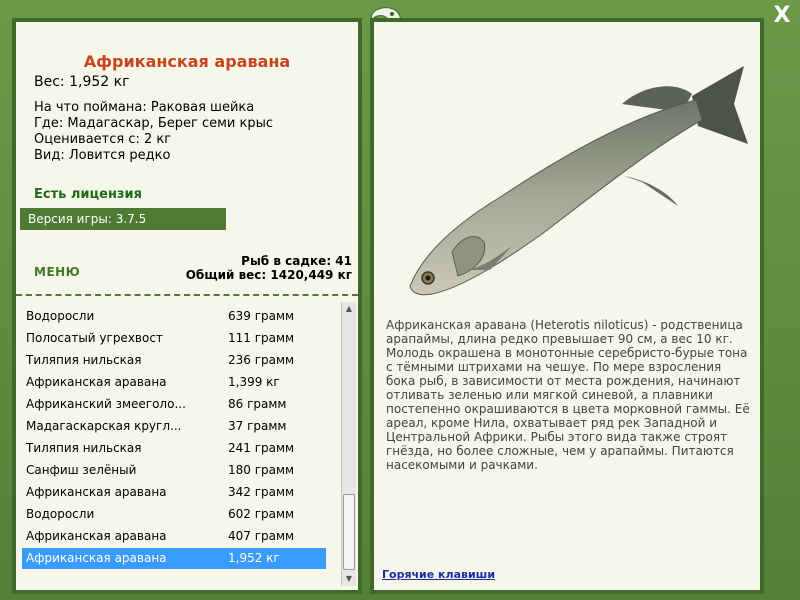  What do you see at coordinates (187, 295) in the screenshot?
I see `dashed-divider` at bounding box center [187, 295].